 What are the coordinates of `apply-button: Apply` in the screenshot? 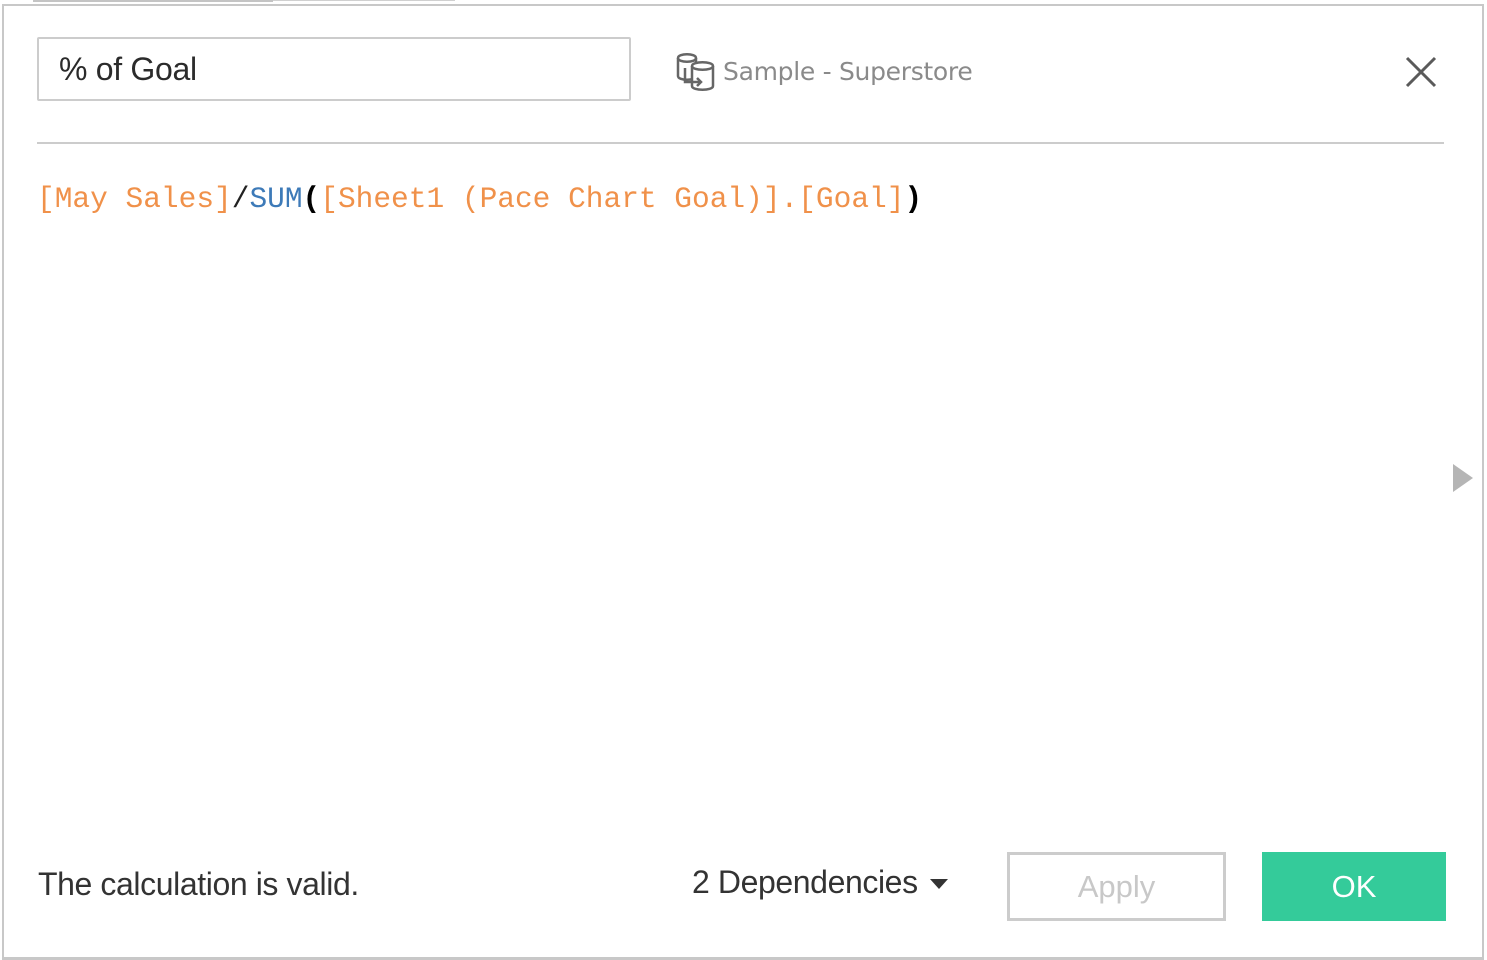 It's located at (1116, 886).